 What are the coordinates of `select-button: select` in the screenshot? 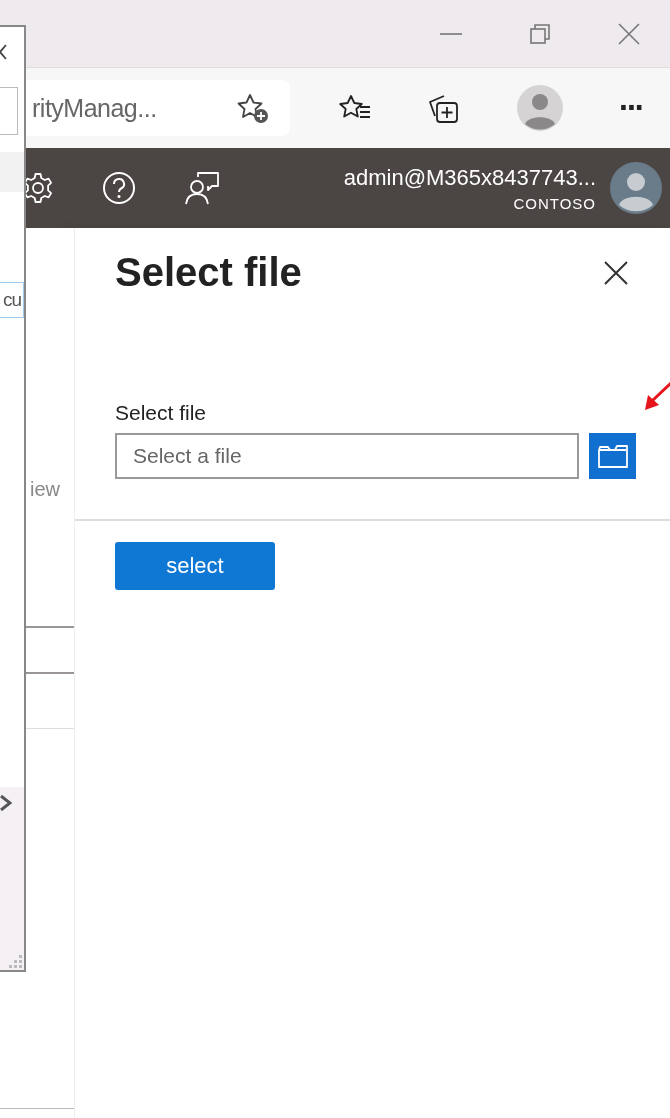 It's located at (195, 566).